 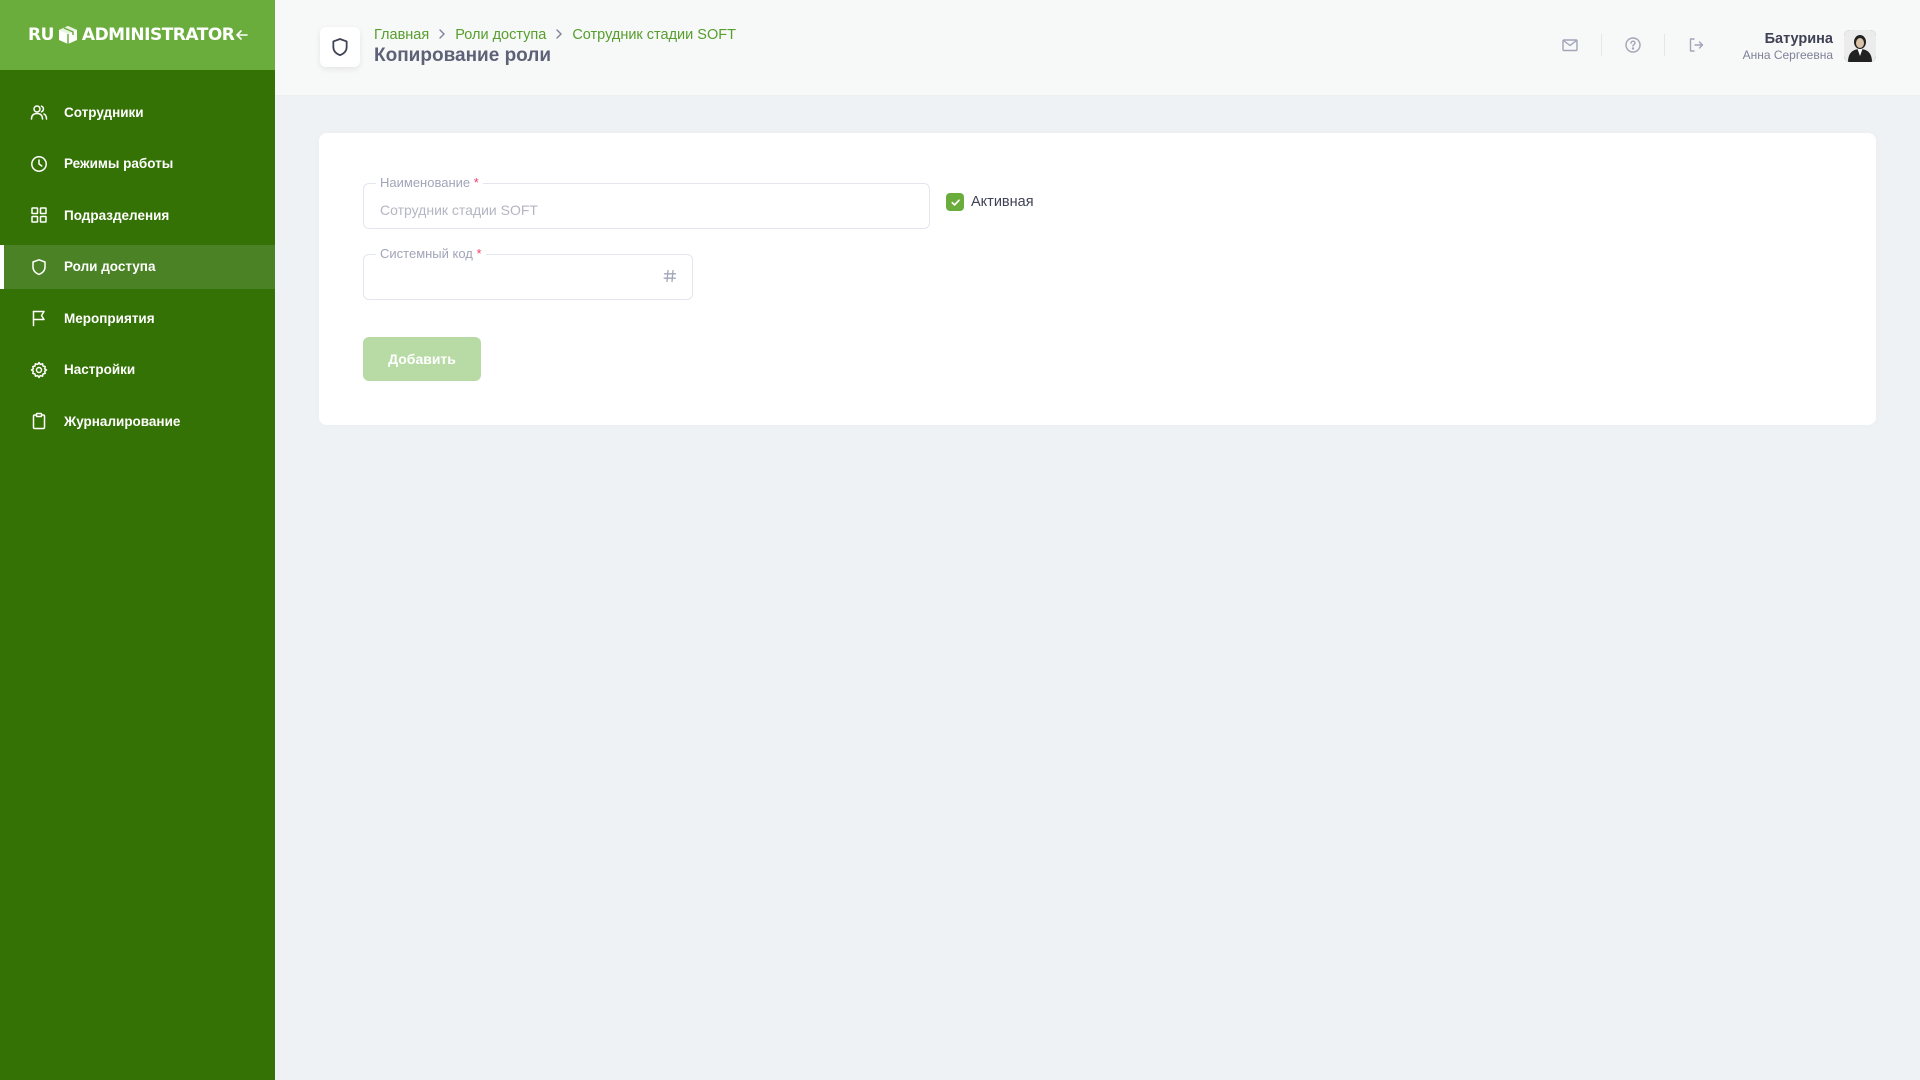 I want to click on clipboard-icon, so click(x=39, y=421).